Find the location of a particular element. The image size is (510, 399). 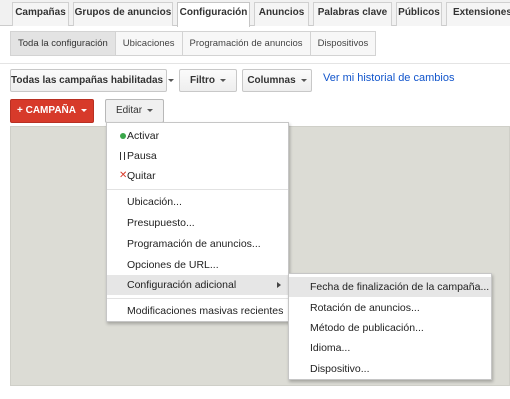

pause-icon is located at coordinates (122, 156).